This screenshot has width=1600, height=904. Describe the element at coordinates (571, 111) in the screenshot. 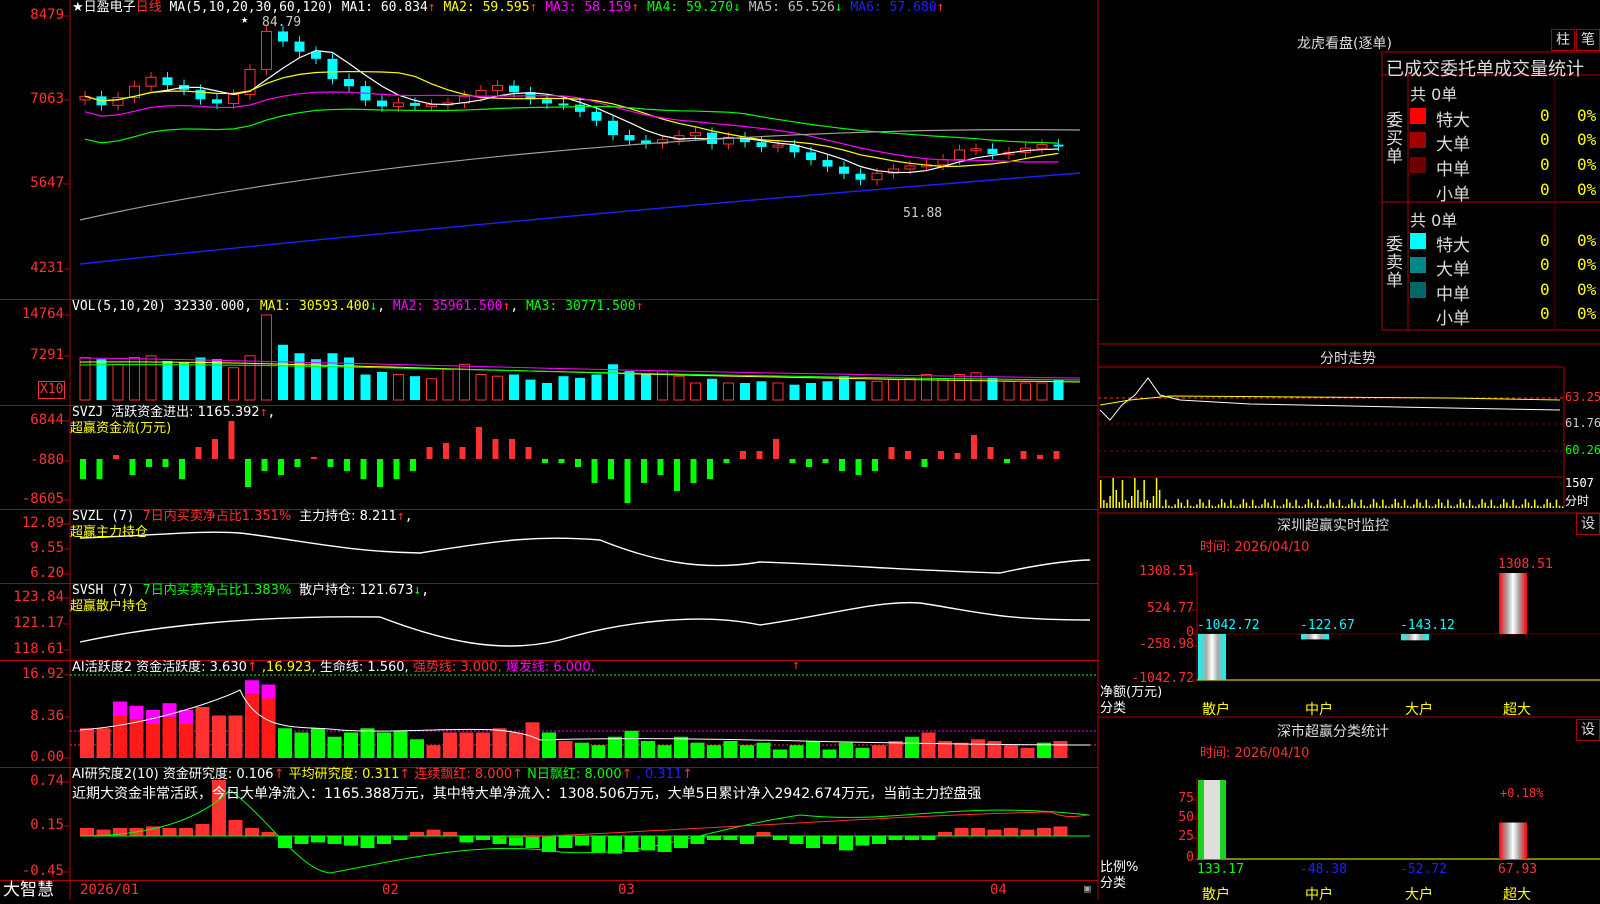

I see `ma1-line` at that location.